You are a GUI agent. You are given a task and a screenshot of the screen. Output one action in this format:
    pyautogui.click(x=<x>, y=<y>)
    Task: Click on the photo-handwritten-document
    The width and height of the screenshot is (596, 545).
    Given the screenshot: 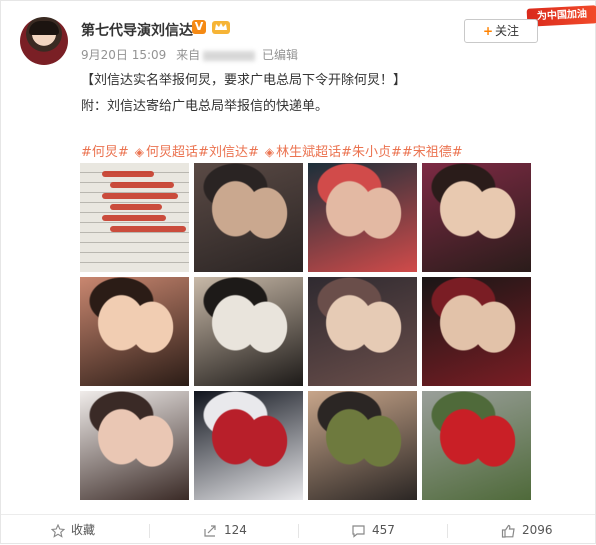 What is the action you would take?
    pyautogui.click(x=134, y=217)
    